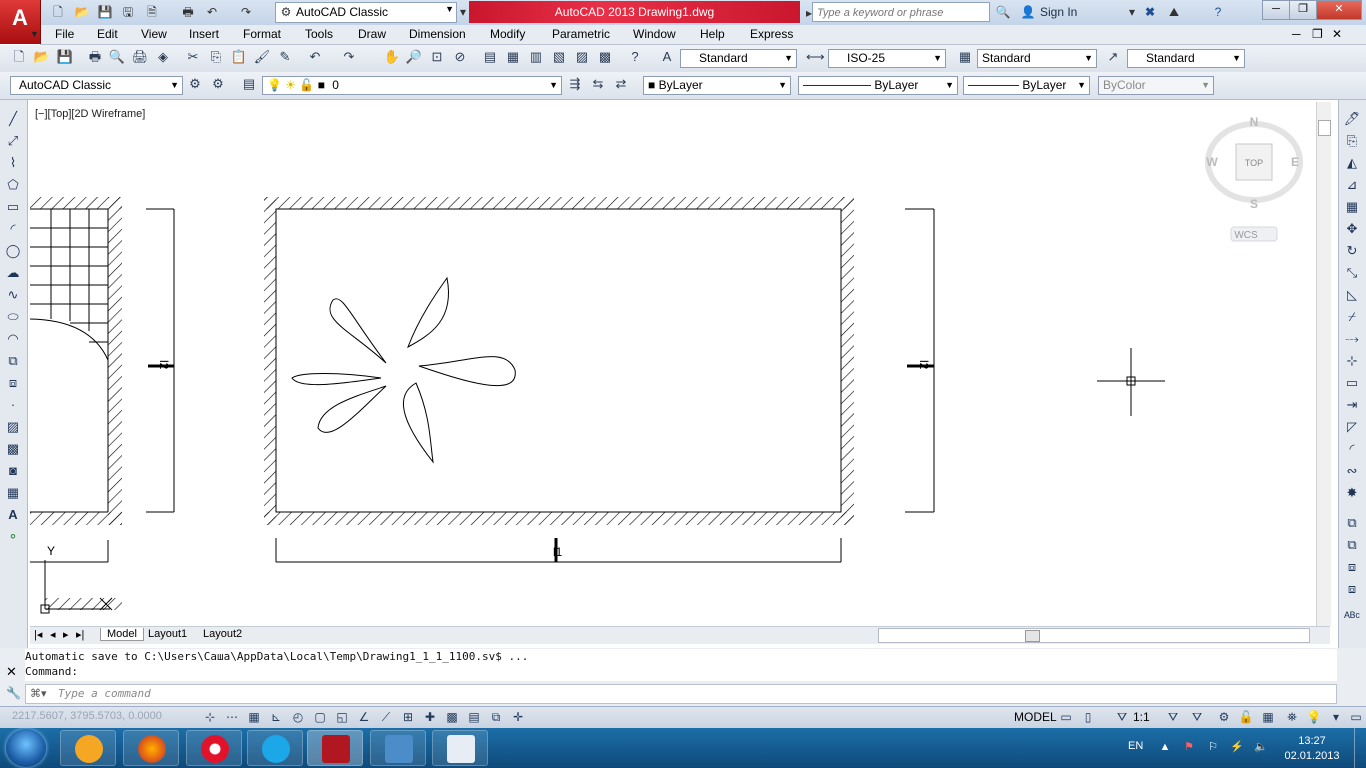 Image resolution: width=1366 pixels, height=768 pixels. Describe the element at coordinates (1165, 747) in the screenshot. I see `show-hidden-icons-icon: ▲` at that location.